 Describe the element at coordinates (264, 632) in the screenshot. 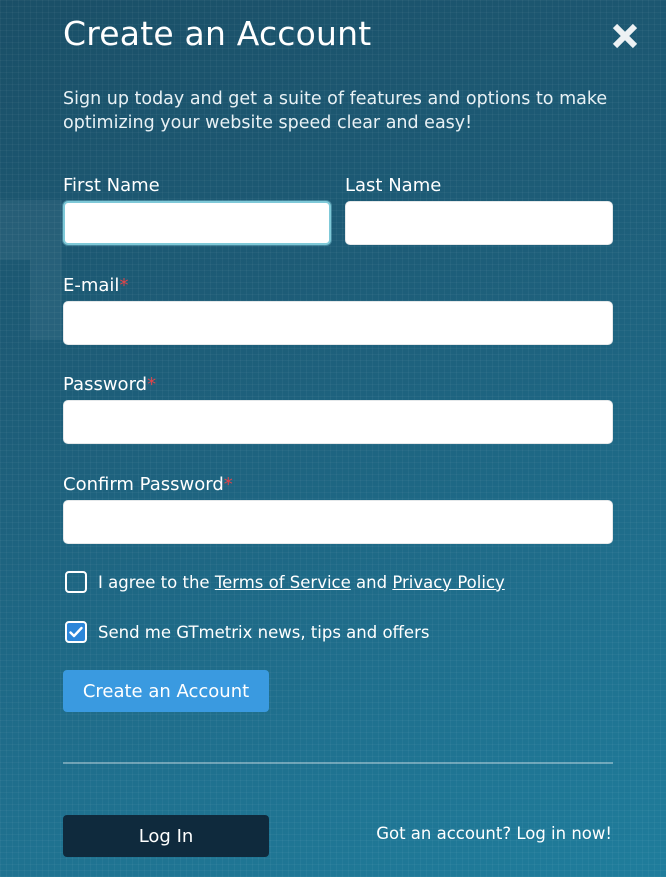

I see `newsletter-label: Send me GTmetrix news, tips and offers` at that location.